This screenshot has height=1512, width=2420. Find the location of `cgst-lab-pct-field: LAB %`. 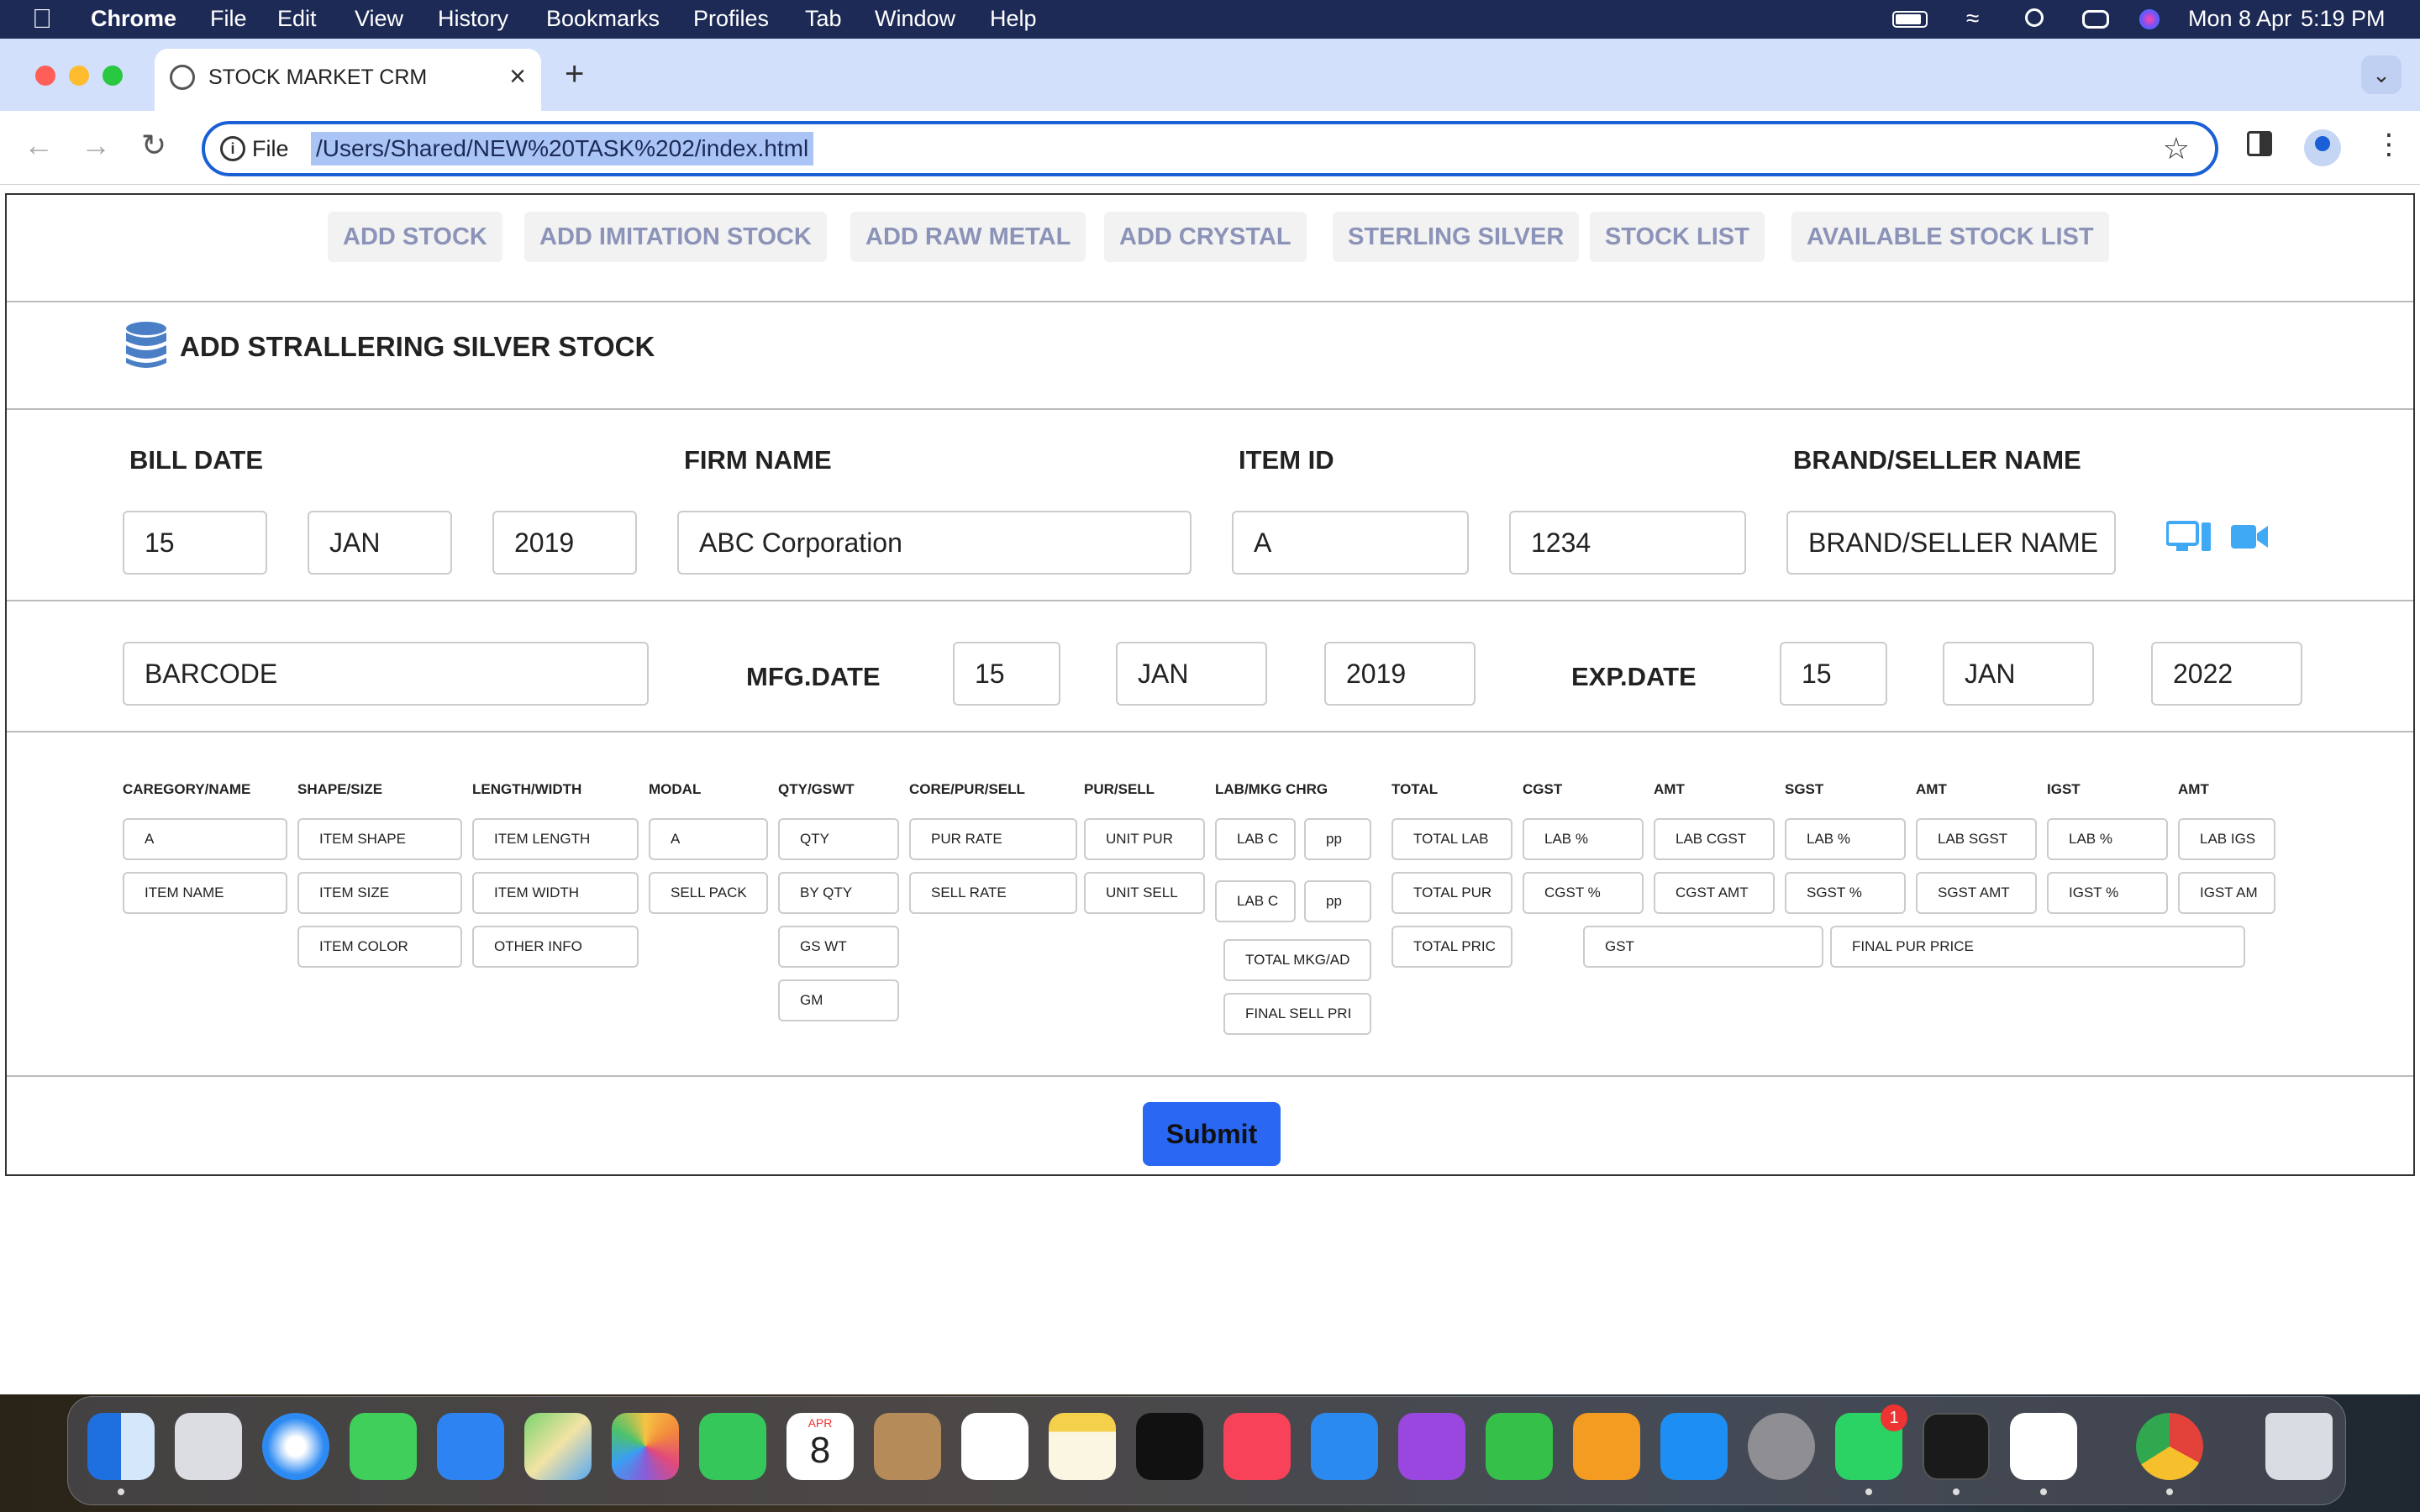

cgst-lab-pct-field: LAB % is located at coordinates (1584, 839).